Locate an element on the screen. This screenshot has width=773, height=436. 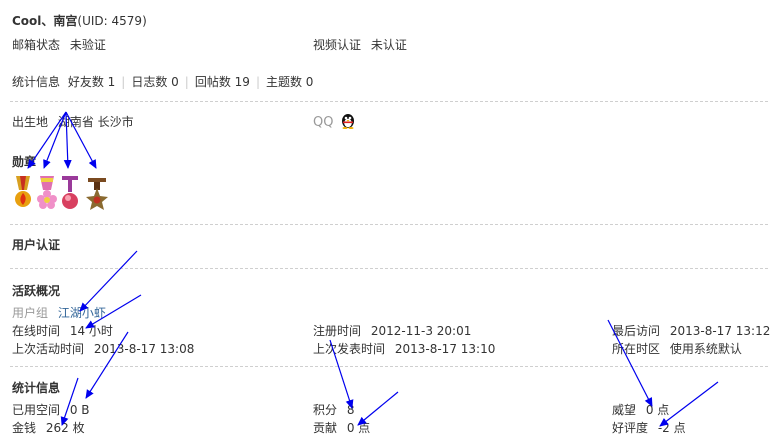
last-active-row: 上次活动时间 2013-8-17 13:08 is located at coordinates (103, 349).